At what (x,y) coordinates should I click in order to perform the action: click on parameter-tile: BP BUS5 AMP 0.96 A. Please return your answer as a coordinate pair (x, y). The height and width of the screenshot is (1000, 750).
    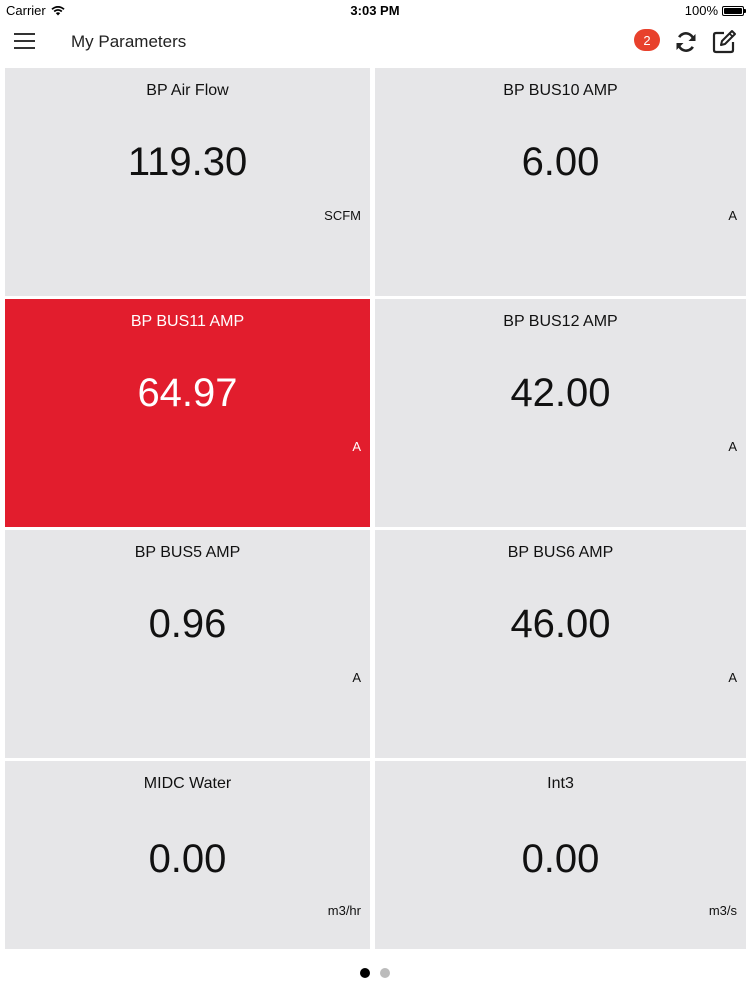
    Looking at the image, I should click on (187, 644).